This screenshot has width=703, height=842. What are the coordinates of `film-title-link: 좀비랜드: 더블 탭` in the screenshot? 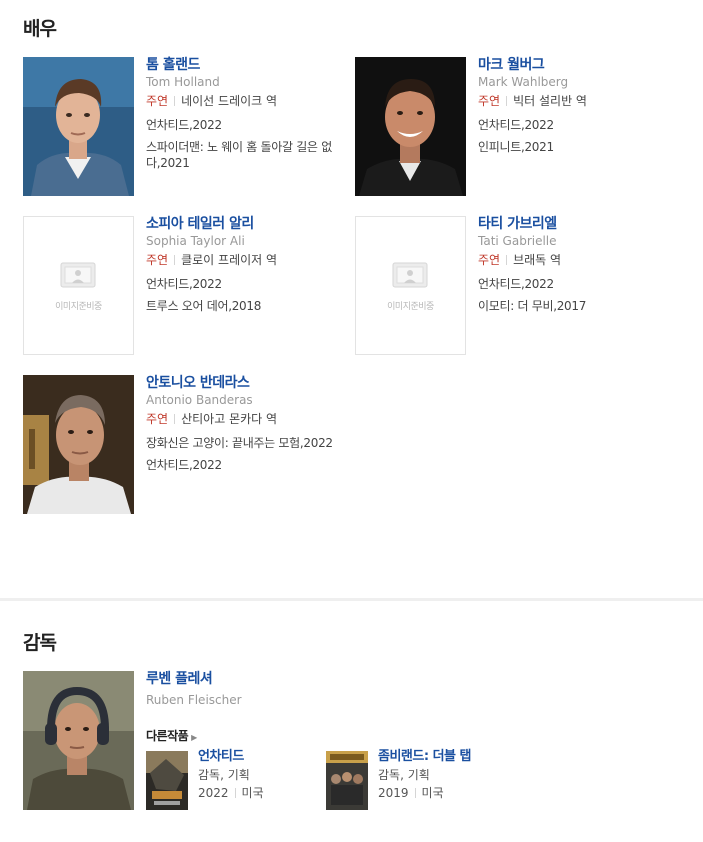 It's located at (433, 756).